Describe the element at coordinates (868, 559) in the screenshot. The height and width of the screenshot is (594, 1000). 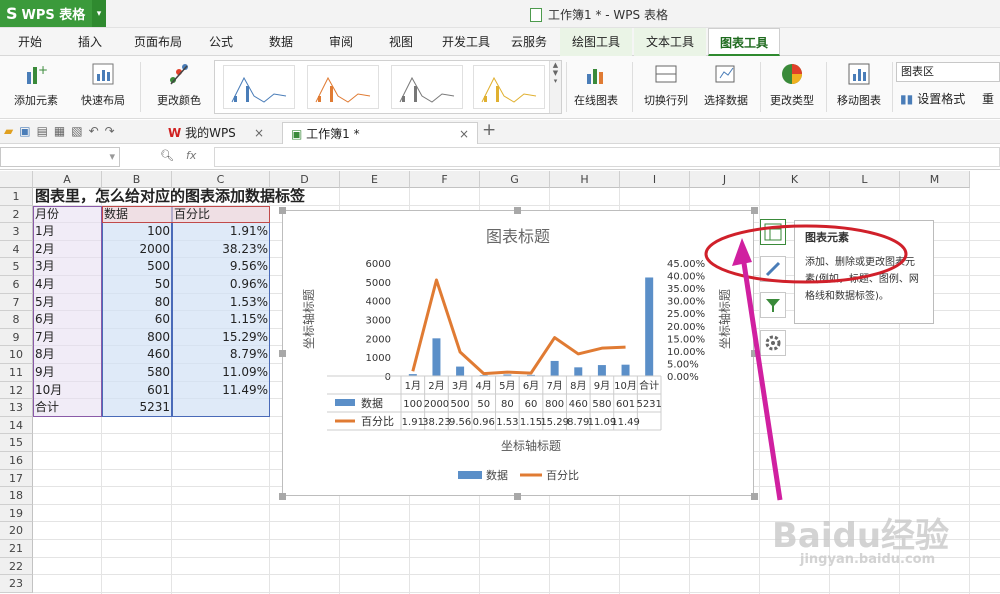
I see `watermark-url: jingyan.baidu.com` at that location.